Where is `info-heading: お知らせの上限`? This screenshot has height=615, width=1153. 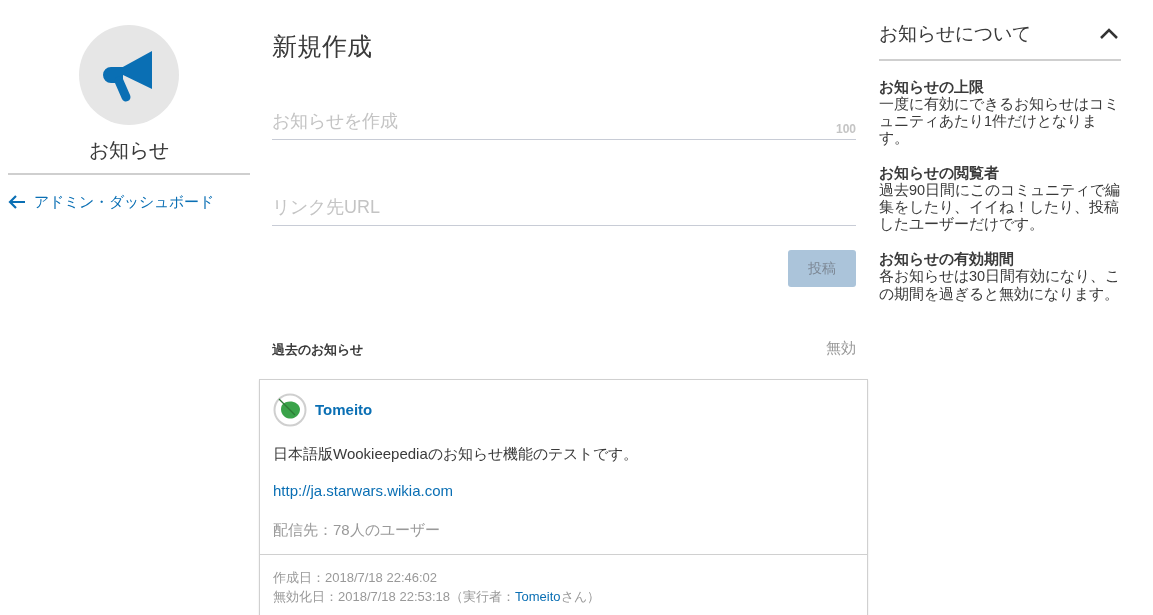
info-heading: お知らせの上限 is located at coordinates (932, 87).